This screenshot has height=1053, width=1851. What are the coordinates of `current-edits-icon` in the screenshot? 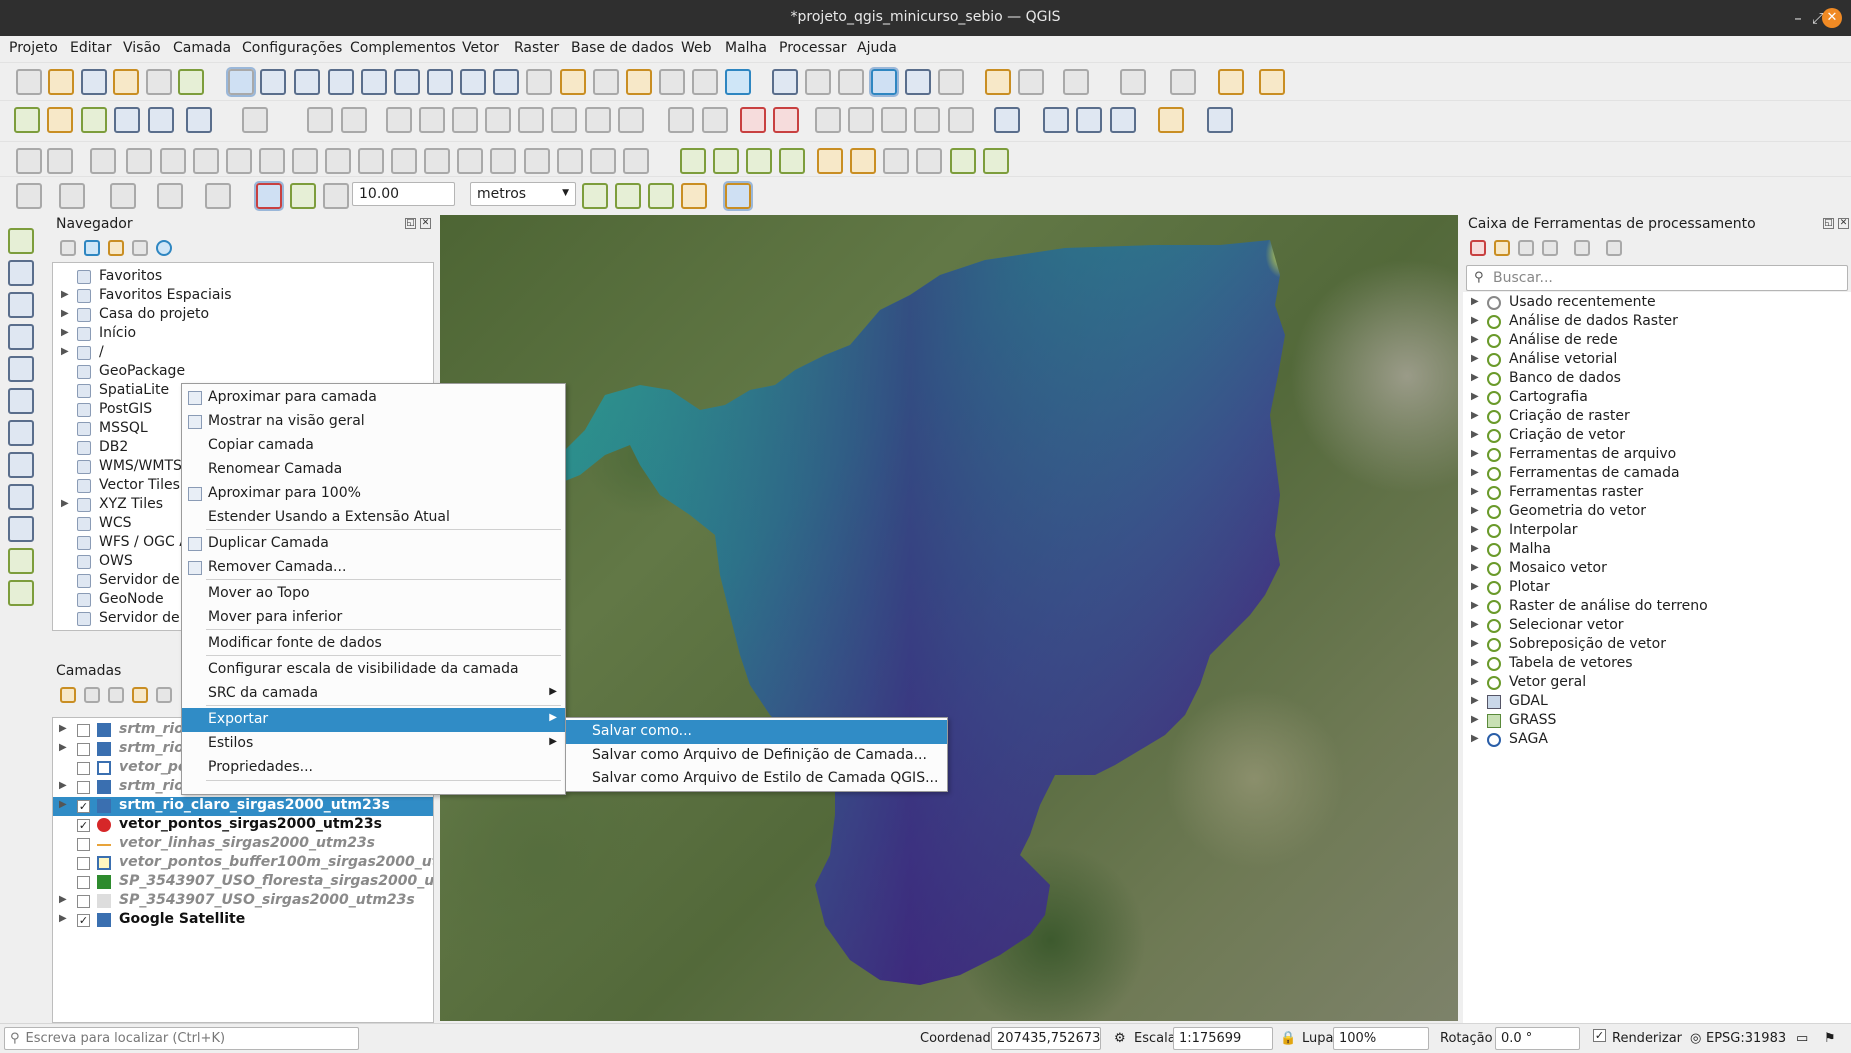 It's located at (255, 120).